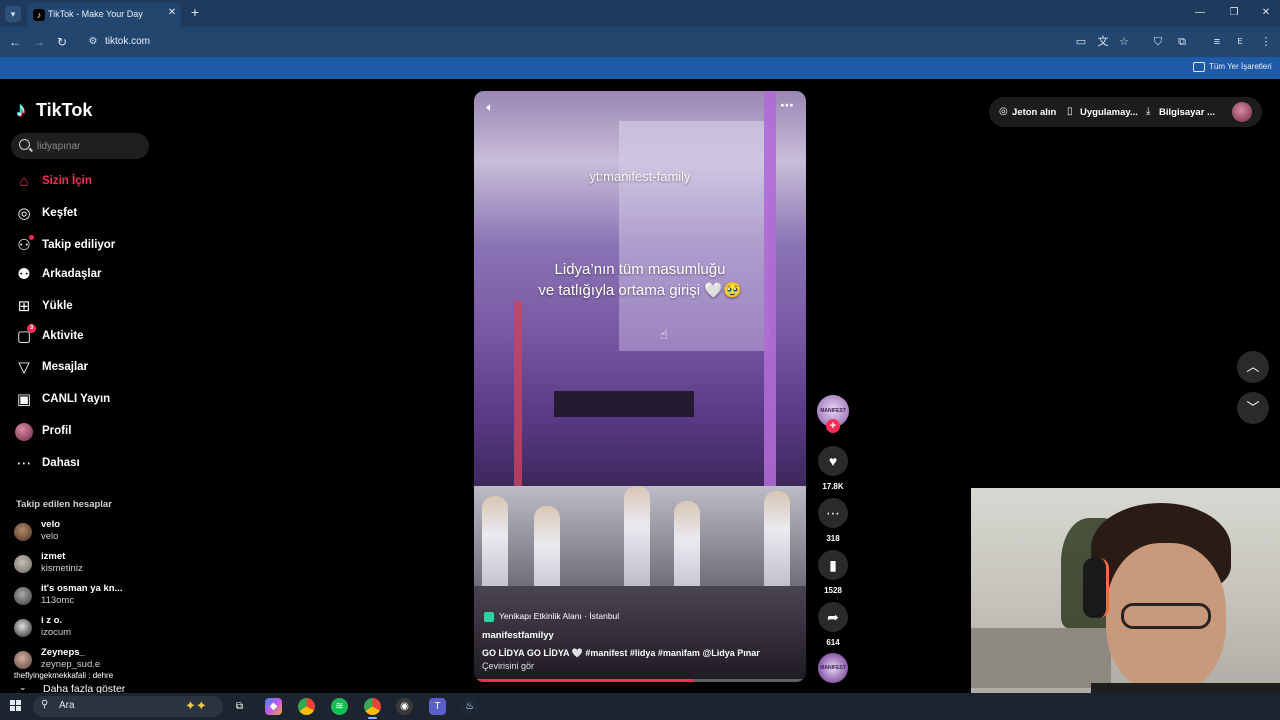 The height and width of the screenshot is (720, 1280). What do you see at coordinates (81, 596) in the screenshot?
I see `followed-account: it's osman ya kn... 113omc` at bounding box center [81, 596].